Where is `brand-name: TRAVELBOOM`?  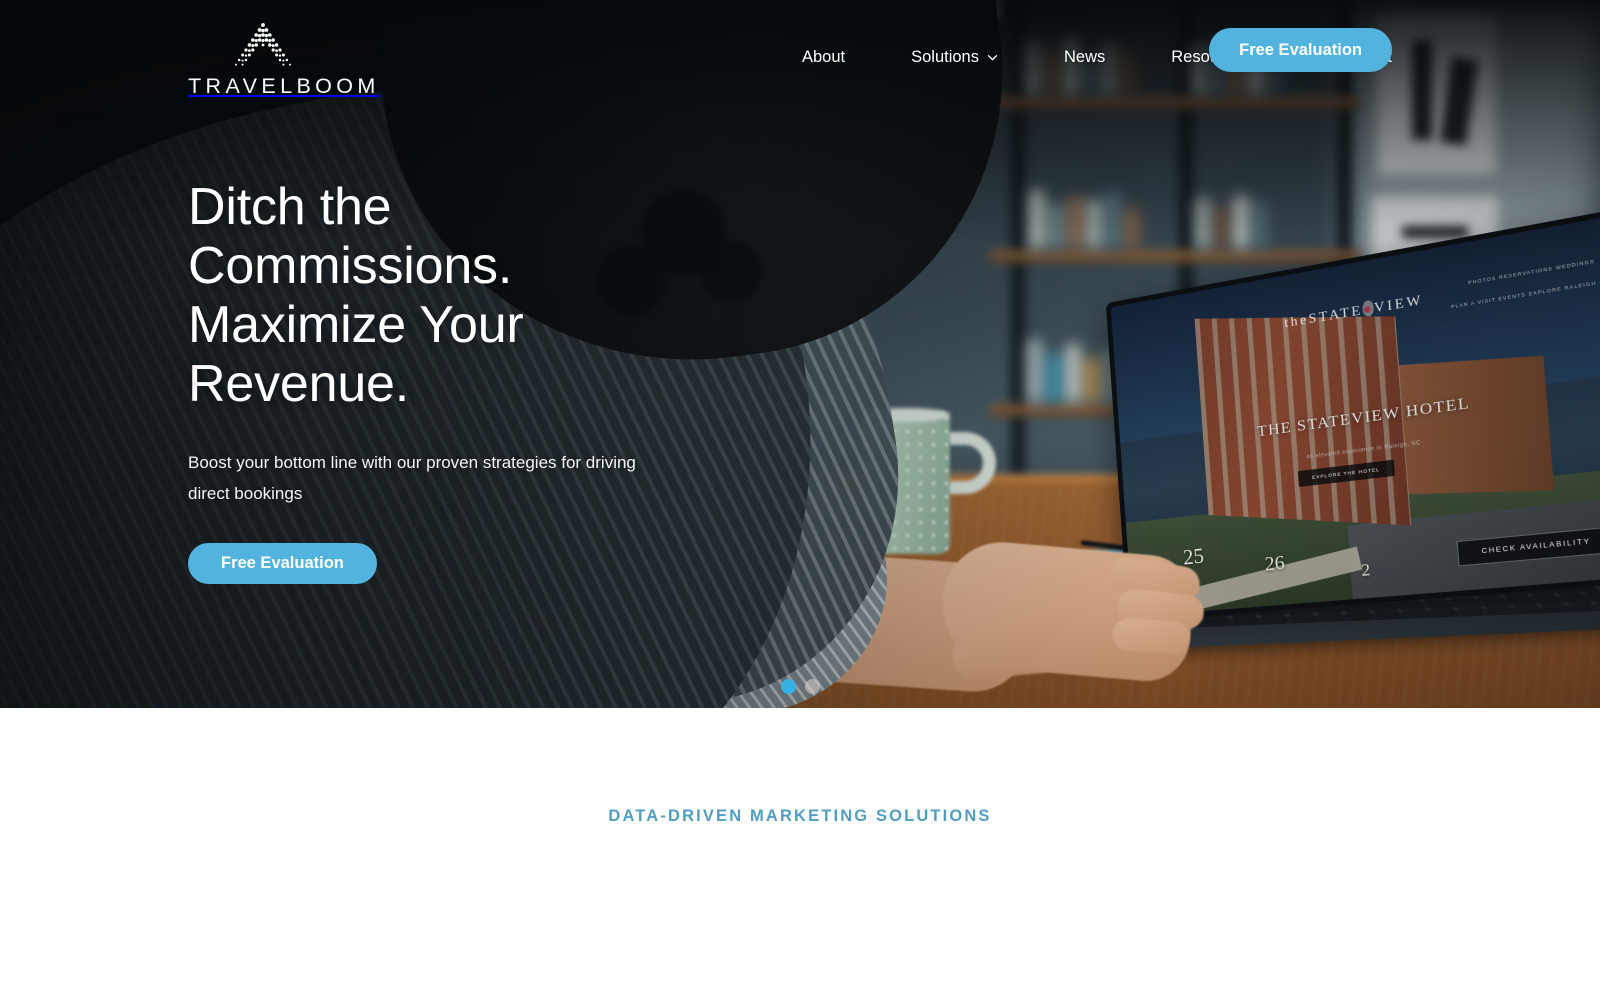 brand-name: TRAVELBOOM is located at coordinates (284, 86).